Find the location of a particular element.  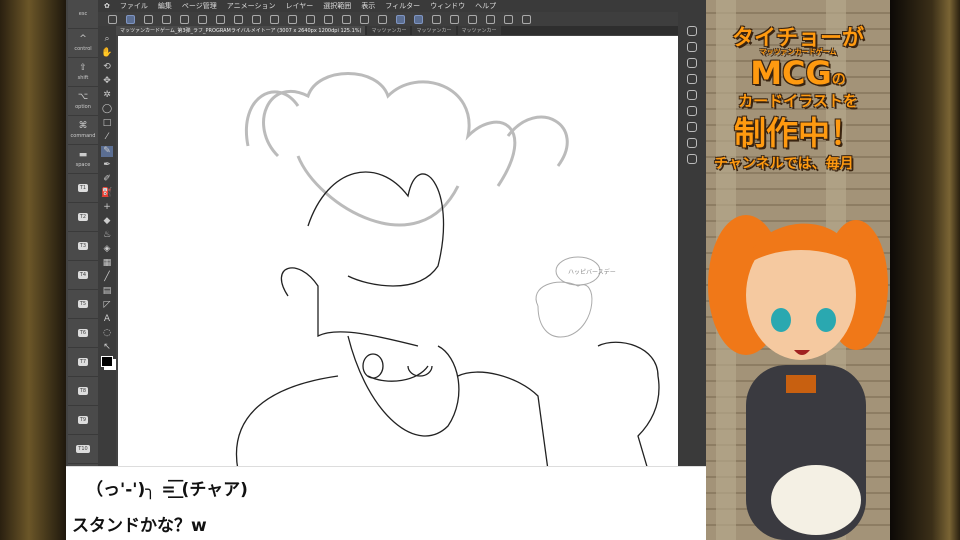

export-icon is located at coordinates (184, 19).